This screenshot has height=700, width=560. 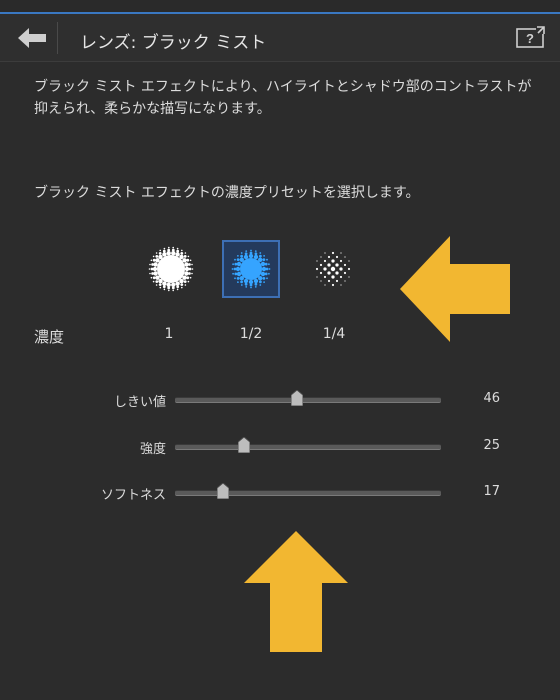 I want to click on help-icon: ?, so click(x=530, y=37).